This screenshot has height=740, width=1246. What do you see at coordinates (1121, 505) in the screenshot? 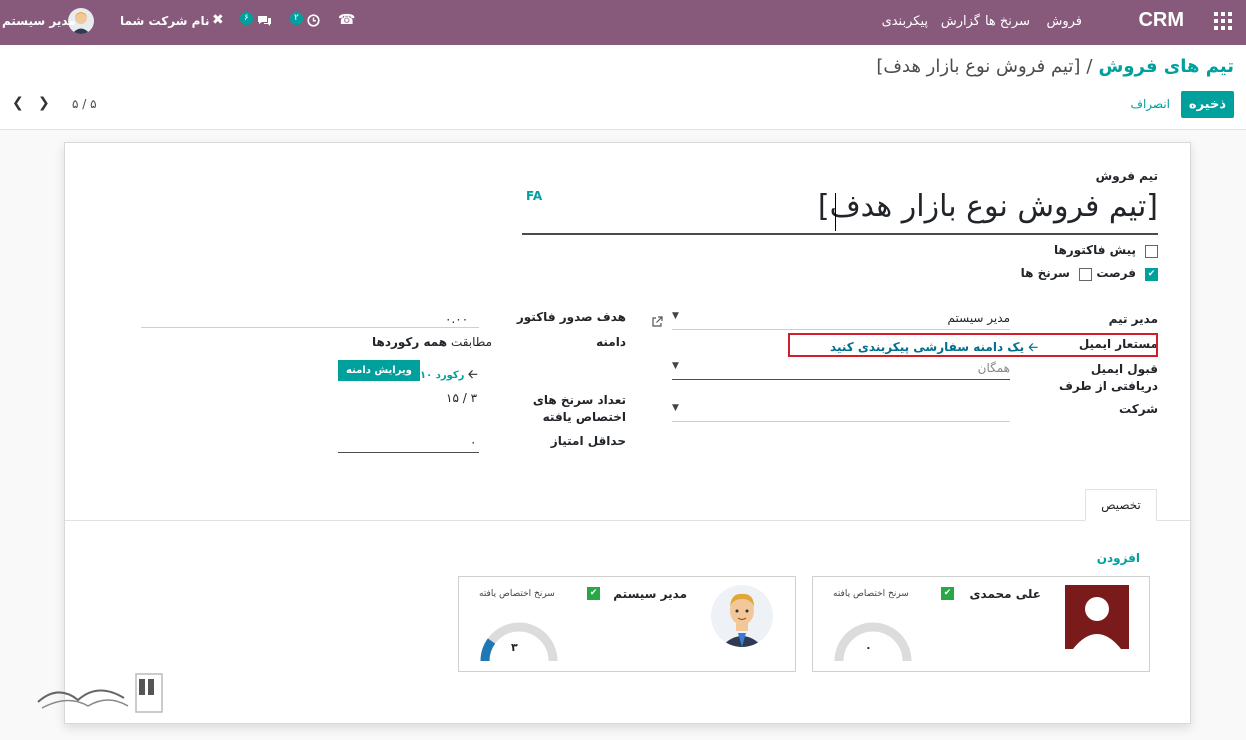
I see `tab-assignment: تخصیص` at bounding box center [1121, 505].